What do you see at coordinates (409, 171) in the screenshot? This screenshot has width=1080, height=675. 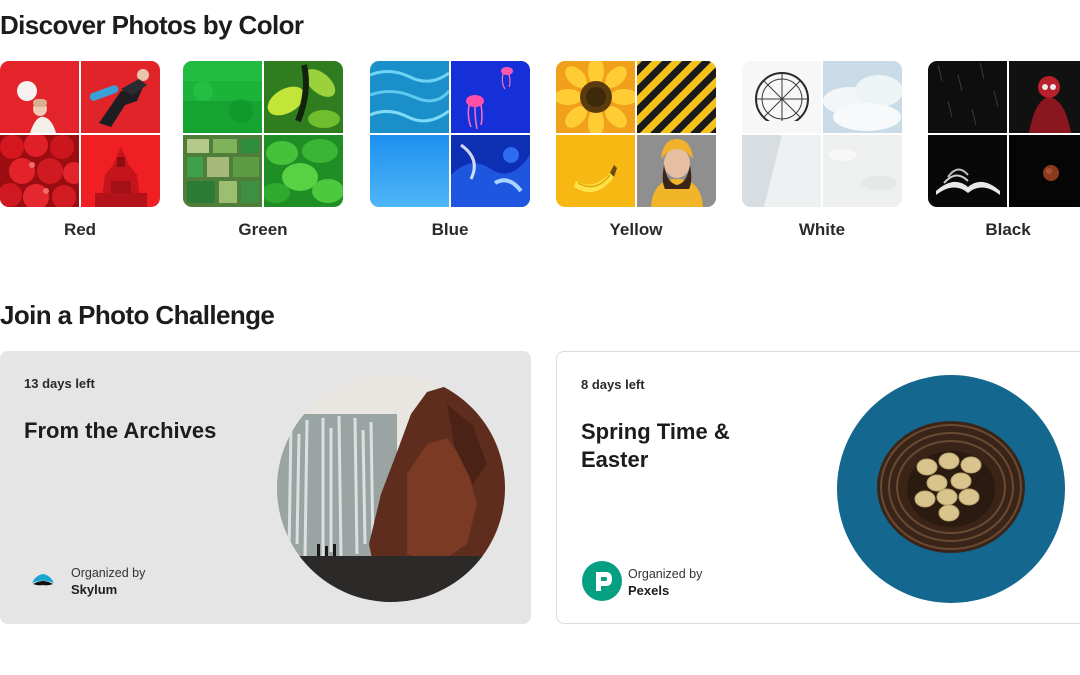 I see `blue-photo-sky` at bounding box center [409, 171].